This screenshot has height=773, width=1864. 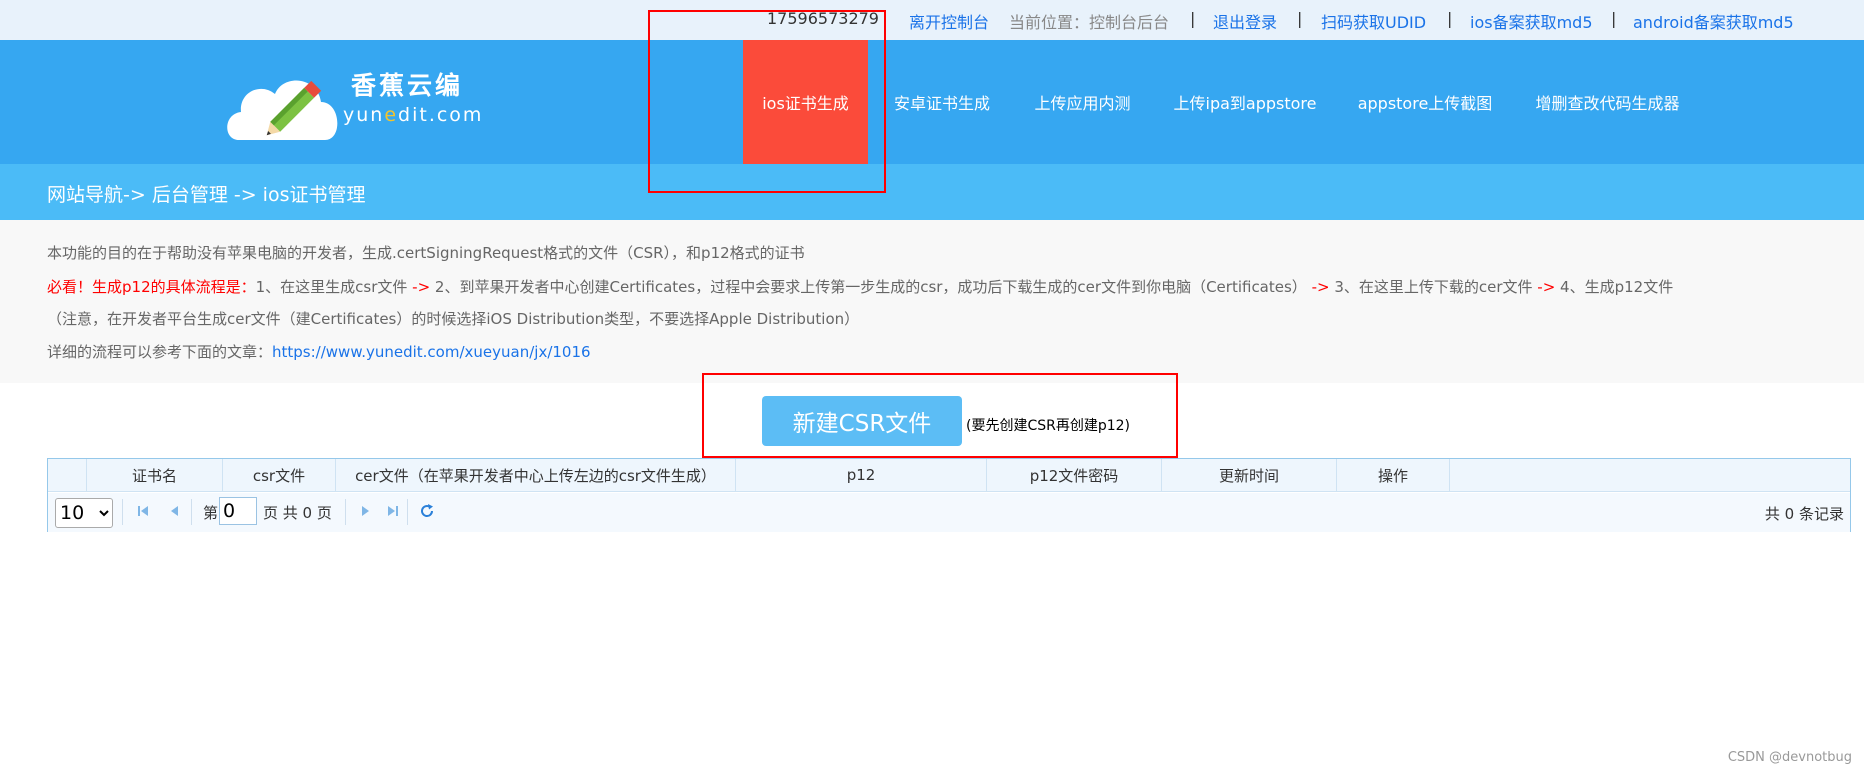 I want to click on new-csr-button: 新建CSR文件, so click(x=862, y=421).